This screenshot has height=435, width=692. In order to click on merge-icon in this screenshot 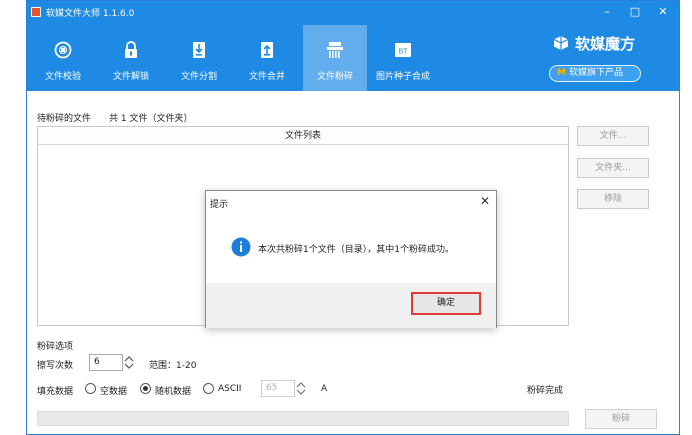, I will do `click(267, 50)`.